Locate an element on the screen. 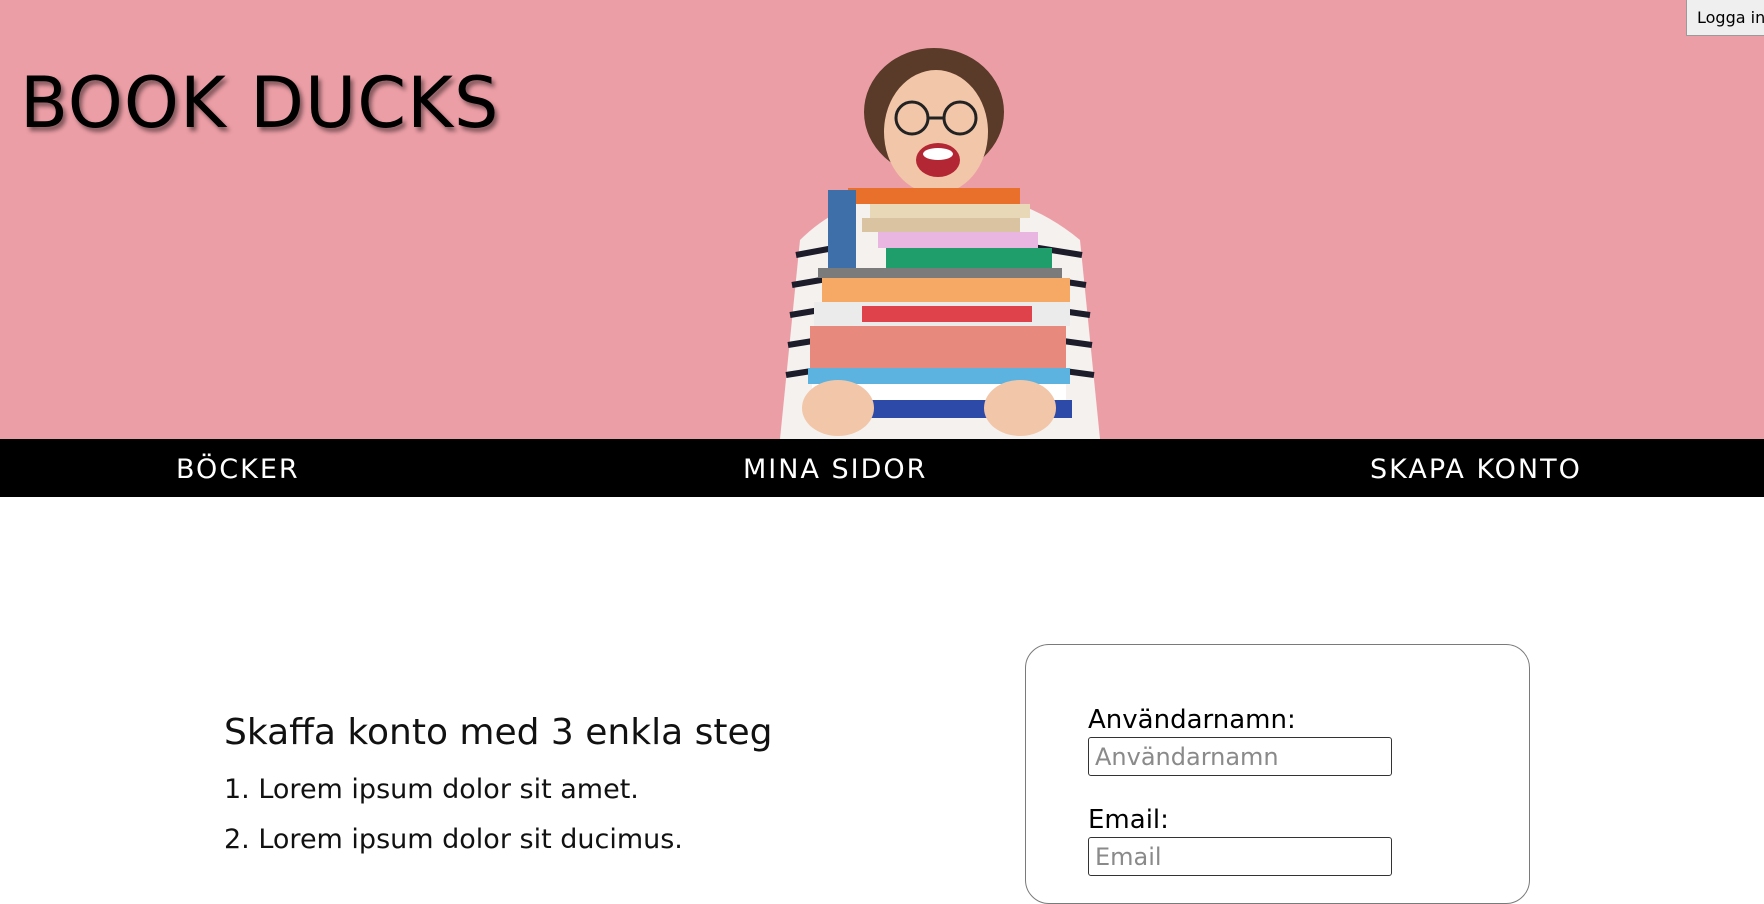 This screenshot has width=1764, height=904. step-item: 1. Lorem ipsum dolor sit amet. is located at coordinates (431, 789).